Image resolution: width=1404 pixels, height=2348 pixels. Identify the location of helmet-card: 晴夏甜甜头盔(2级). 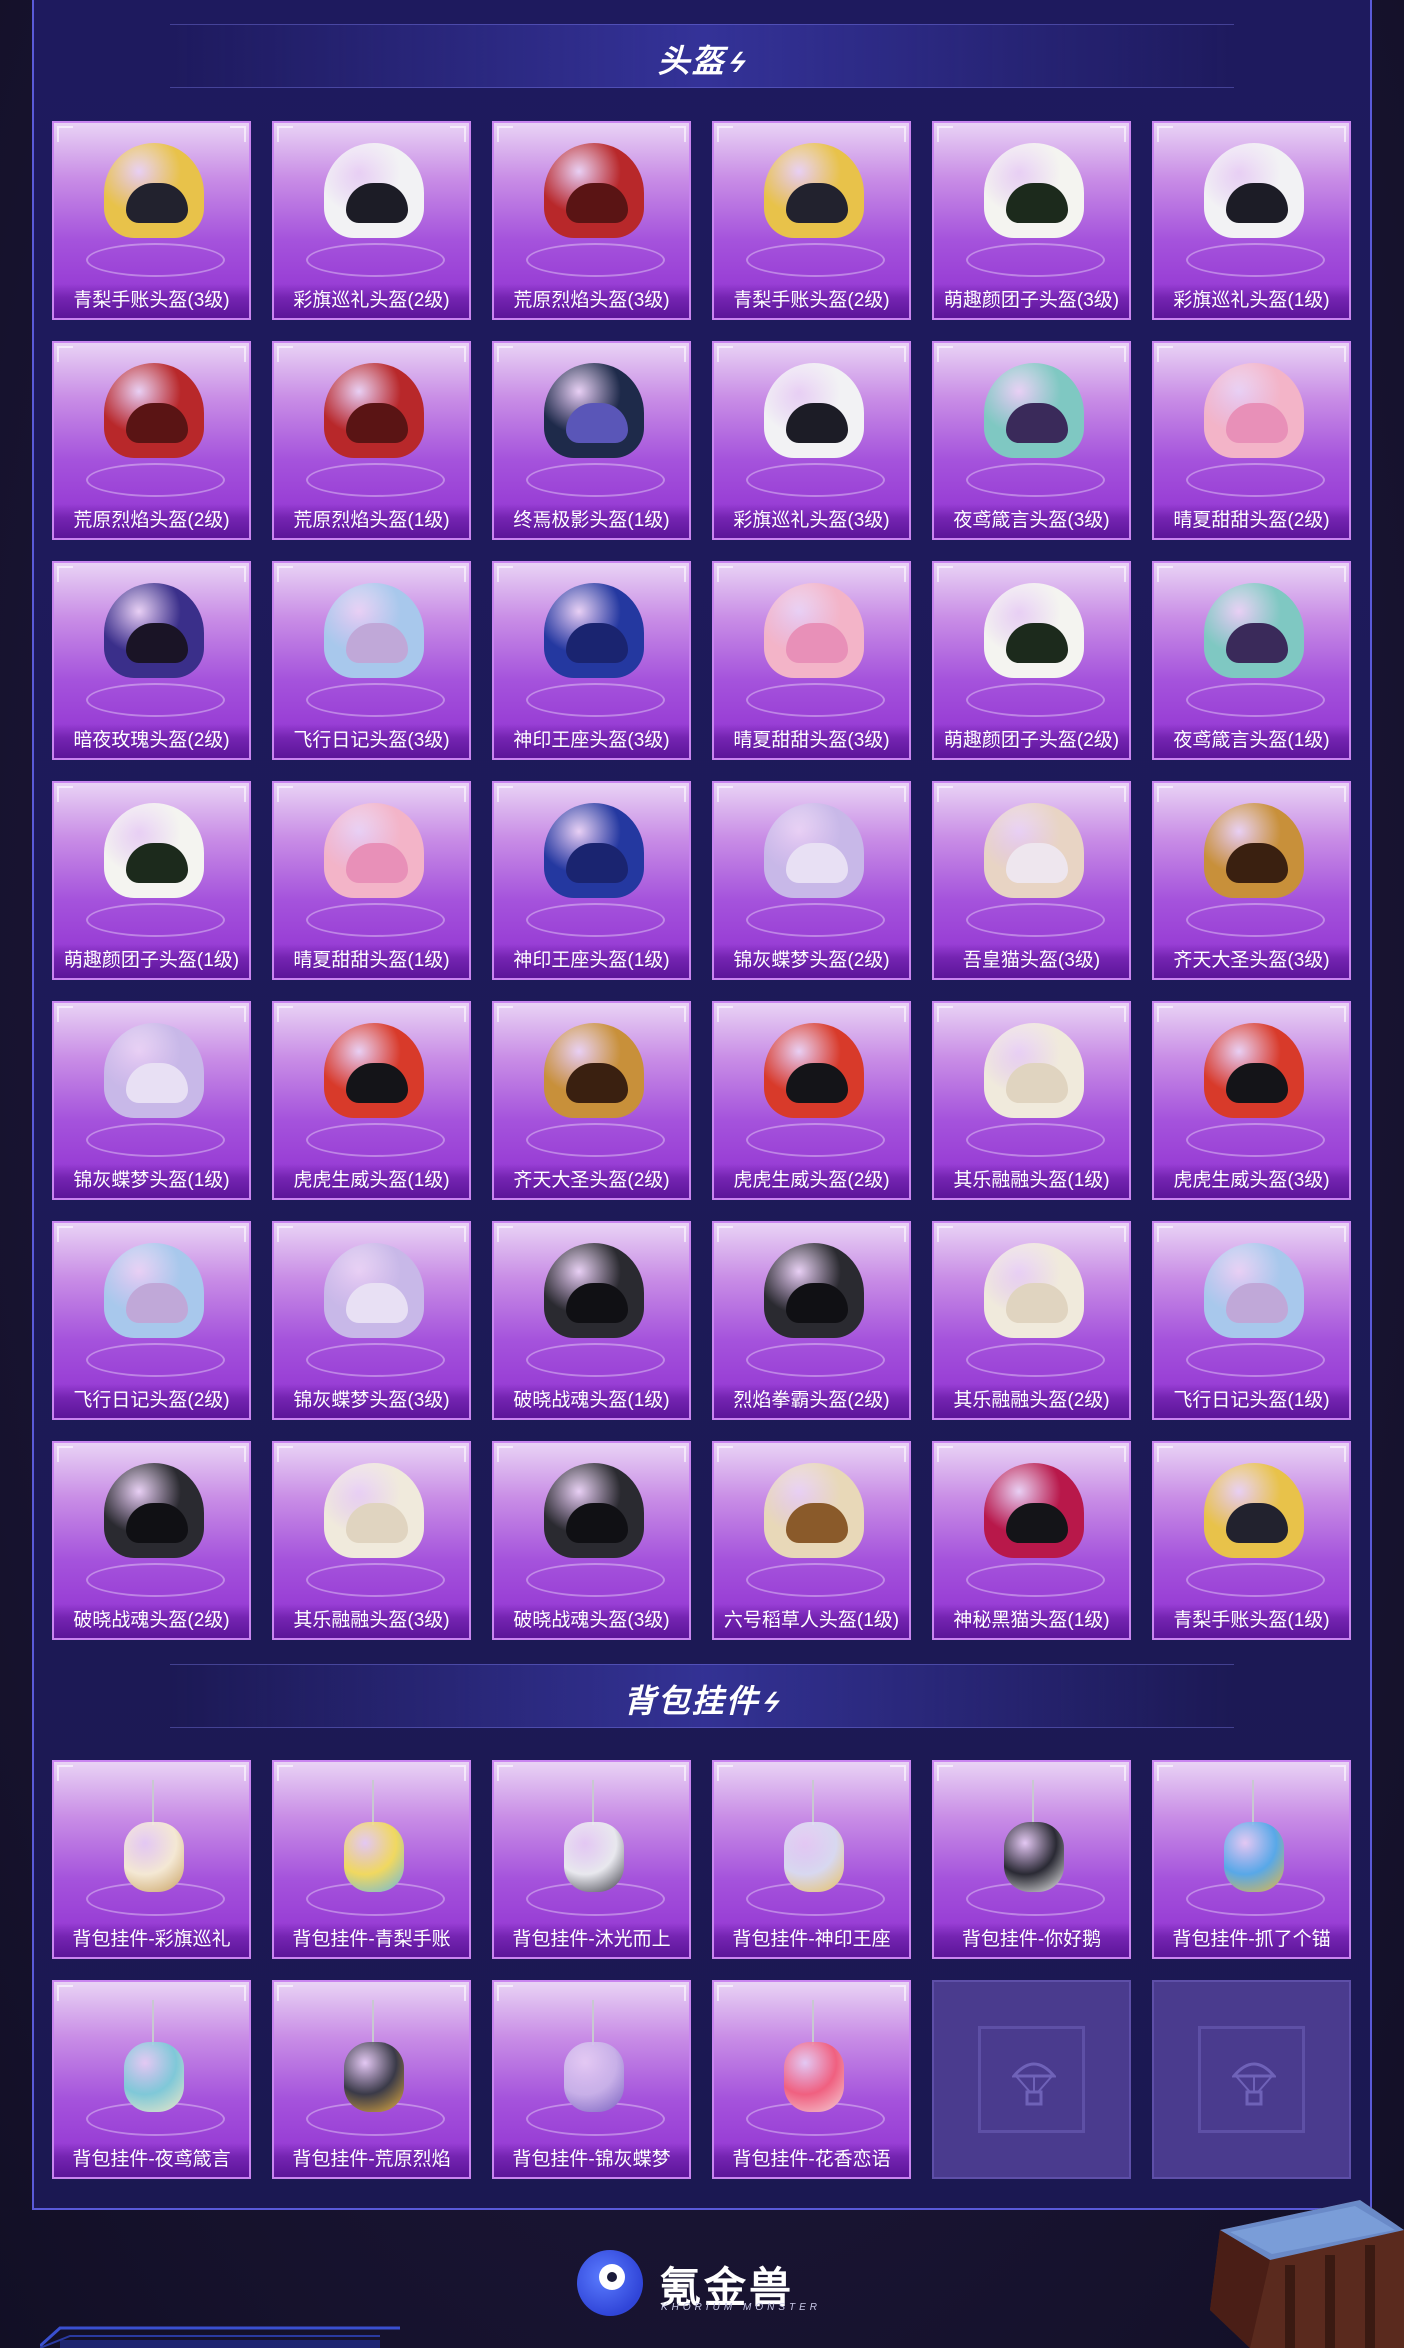
(1251, 440).